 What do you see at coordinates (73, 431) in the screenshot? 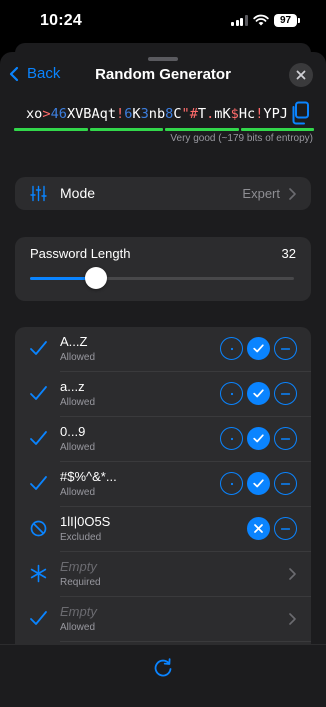
I see `rule-name: 0...9` at bounding box center [73, 431].